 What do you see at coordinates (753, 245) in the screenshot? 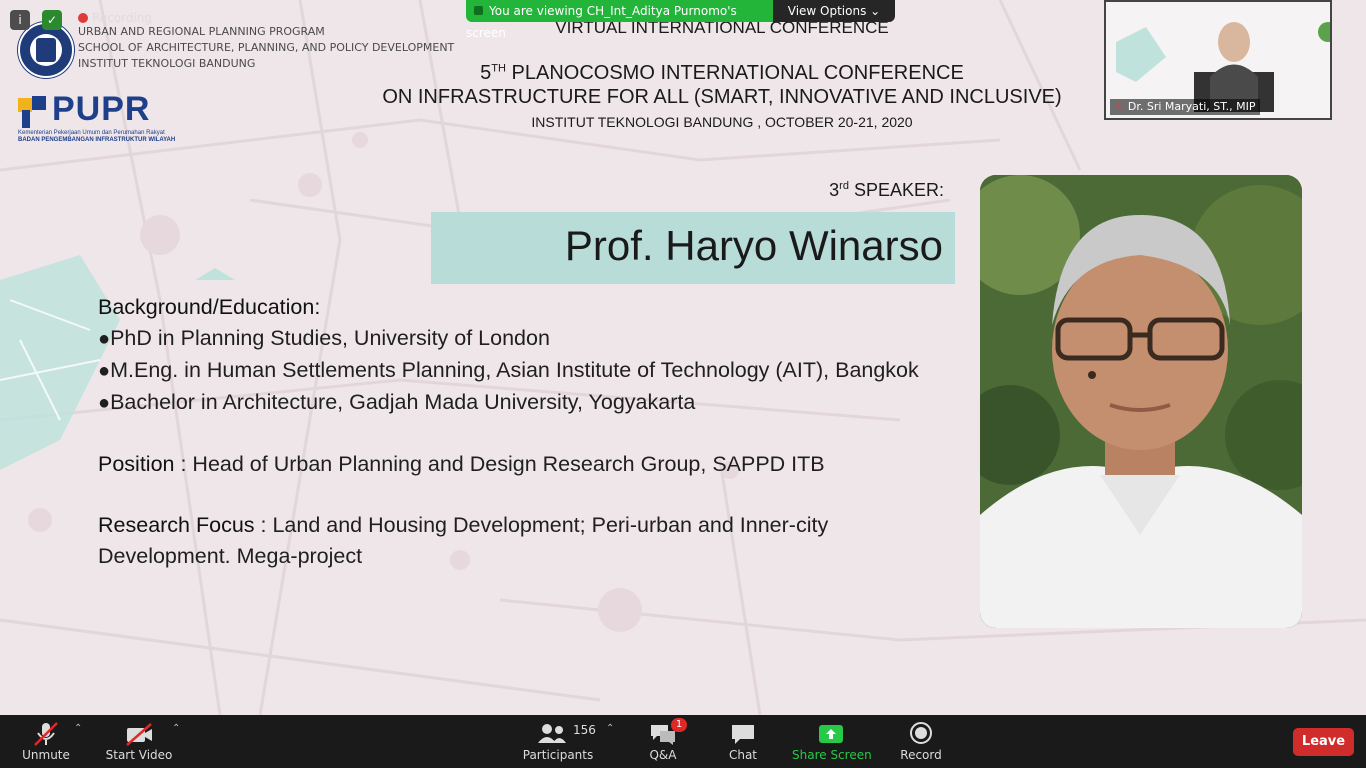
I see `speaker-name: Prof. Haryo Winarso` at bounding box center [753, 245].